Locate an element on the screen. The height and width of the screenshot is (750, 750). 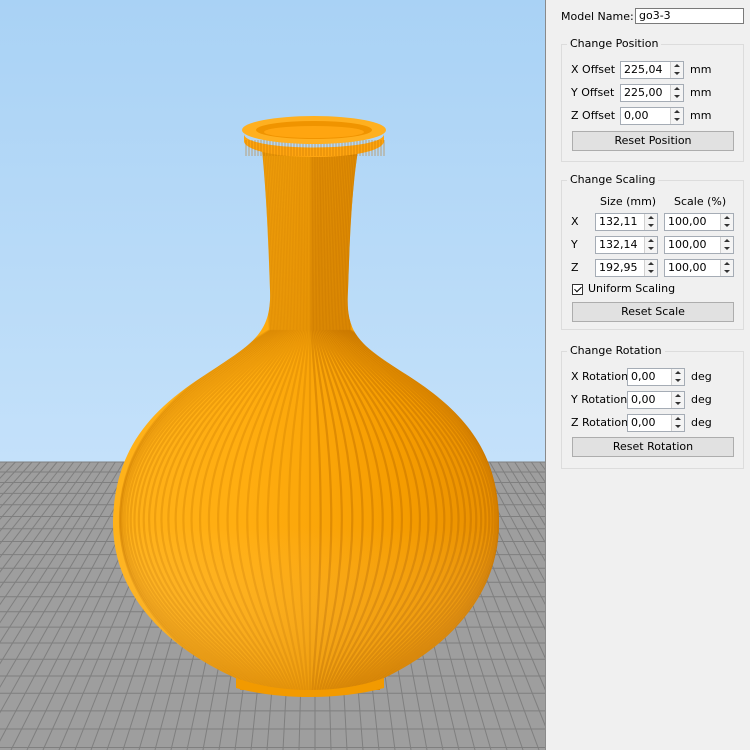
model-name-label: Model Name: is located at coordinates (597, 16).